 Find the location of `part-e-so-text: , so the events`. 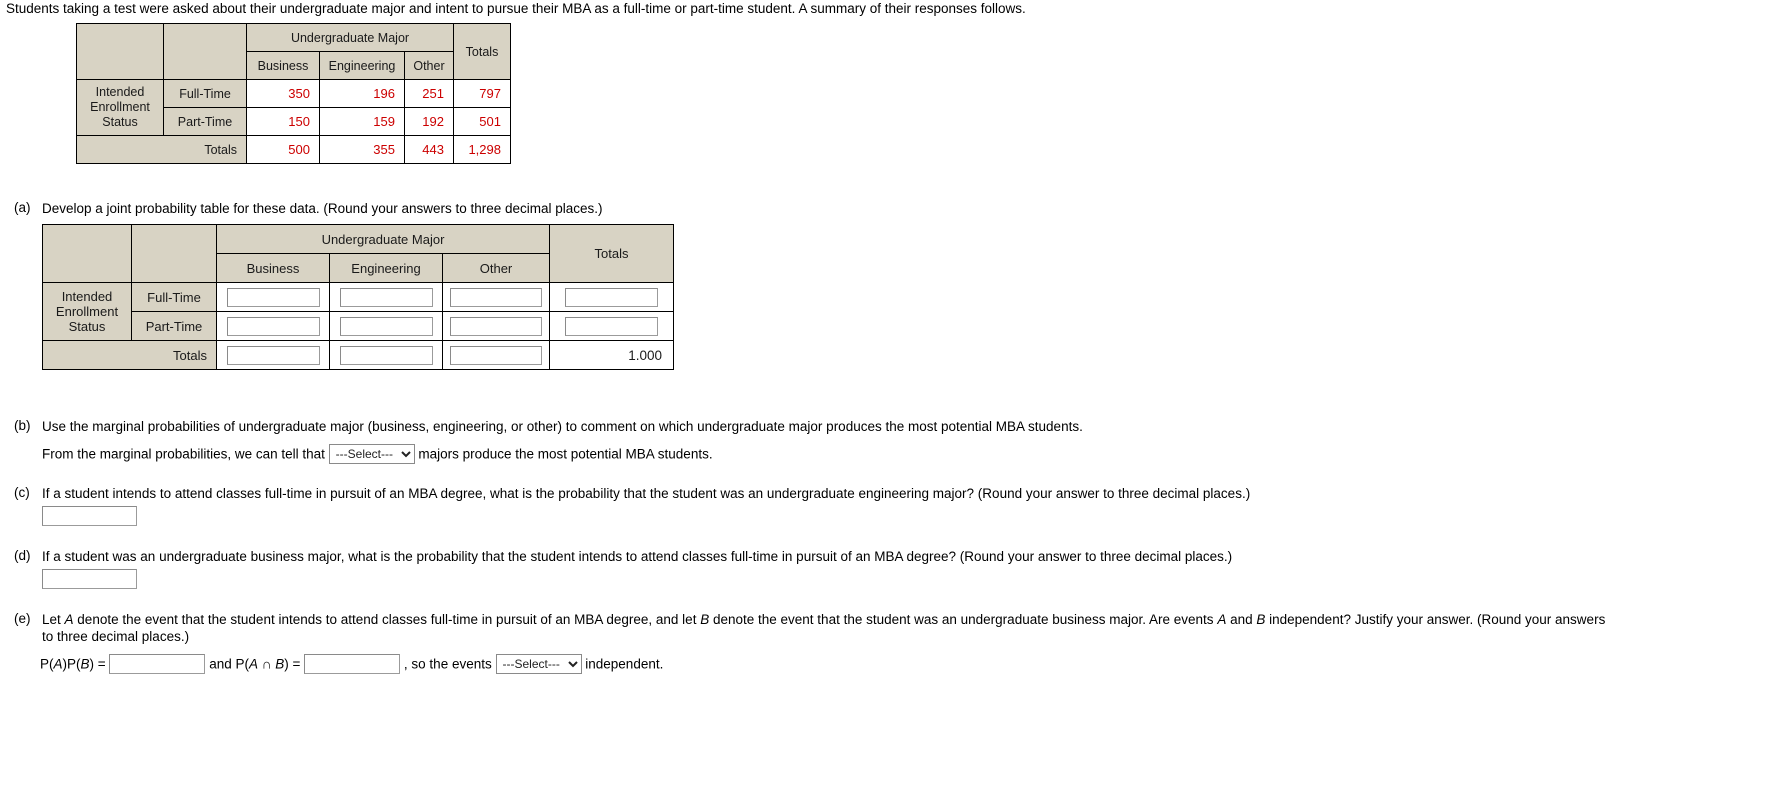

part-e-so-text: , so the events is located at coordinates (447, 664).